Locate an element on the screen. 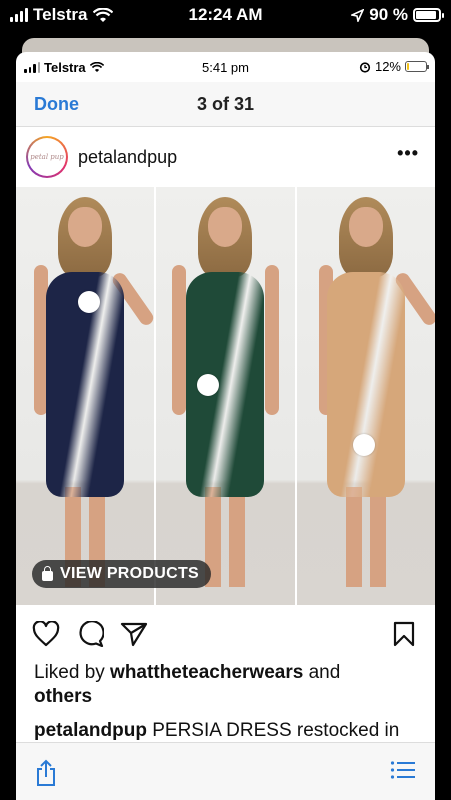  heart-icon is located at coordinates (46, 634).